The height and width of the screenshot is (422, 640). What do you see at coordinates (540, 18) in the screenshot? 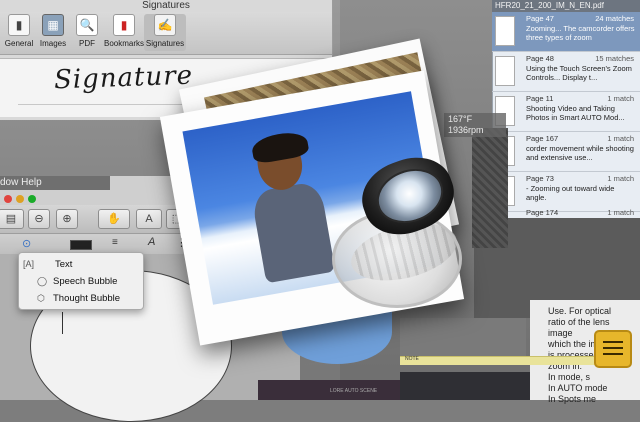
I see `result-page: Page 47` at bounding box center [540, 18].